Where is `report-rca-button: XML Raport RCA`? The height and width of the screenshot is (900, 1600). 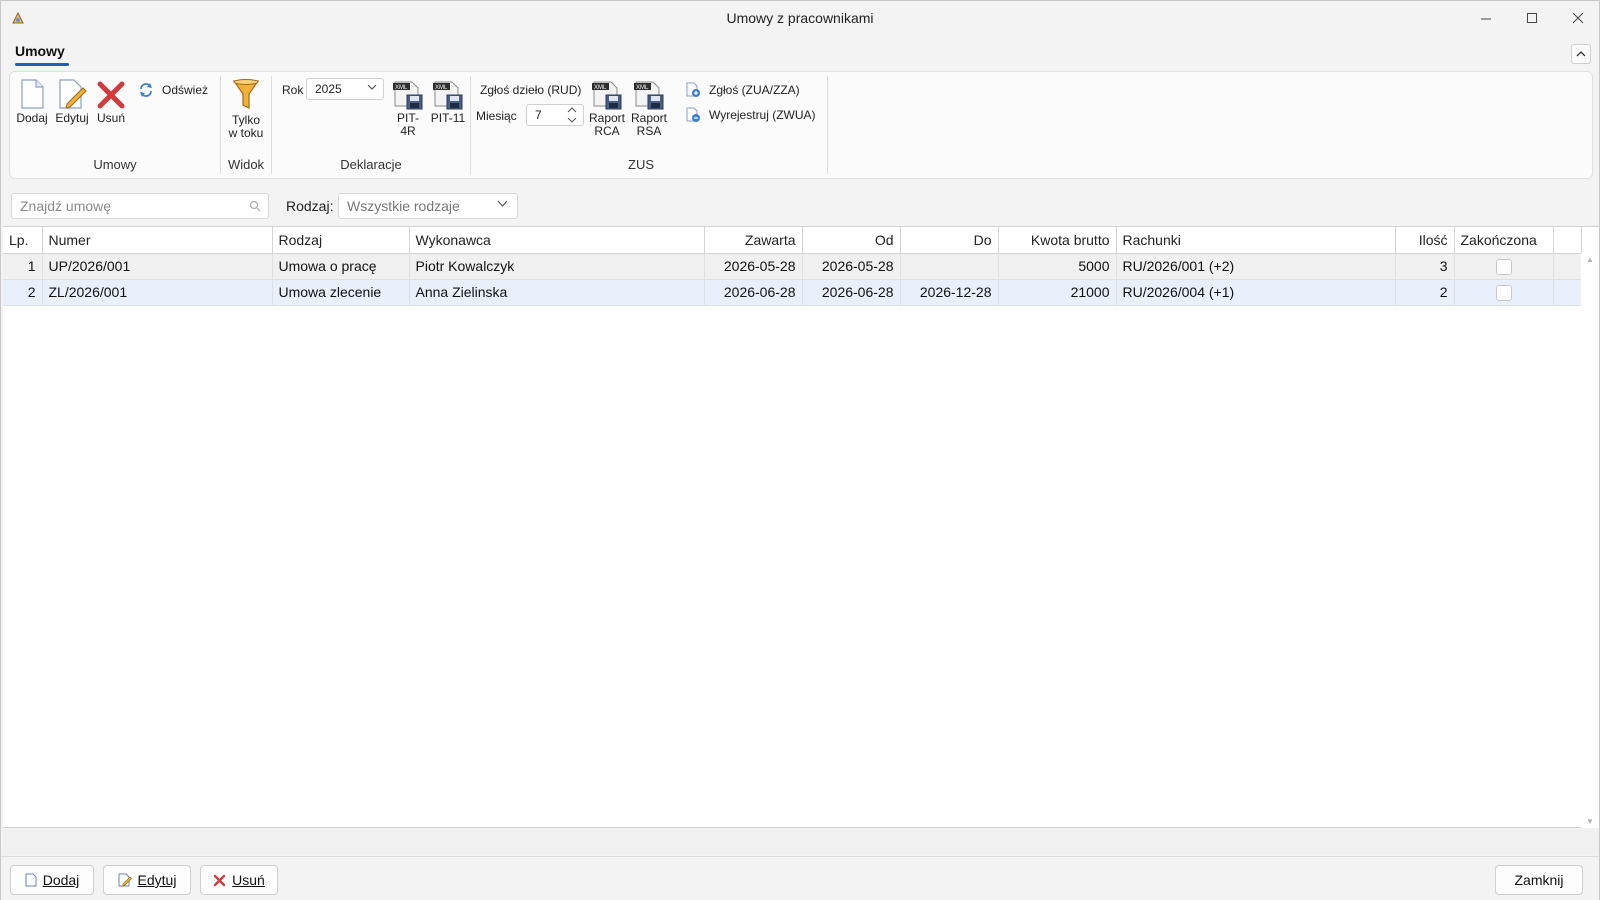 report-rca-button: XML Raport RCA is located at coordinates (607, 108).